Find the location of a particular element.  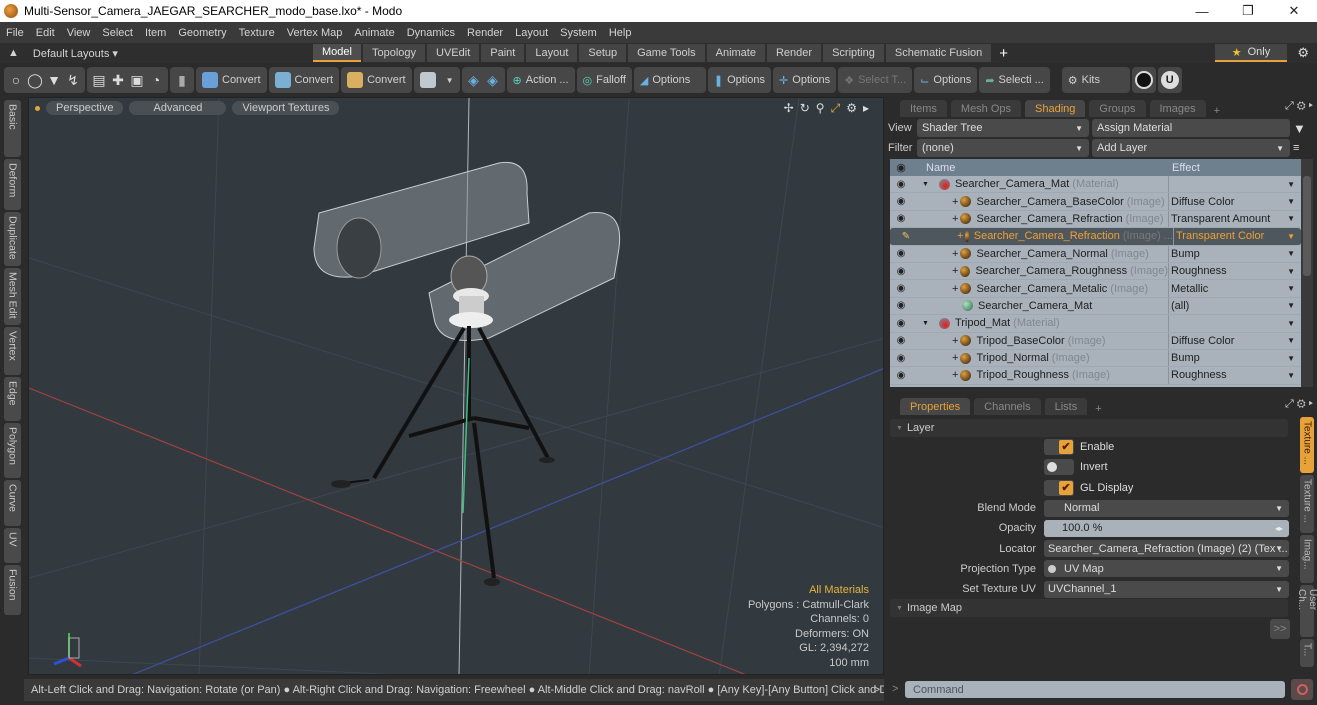

polygons-mode-icon: ✚ is located at coordinates (118, 80).